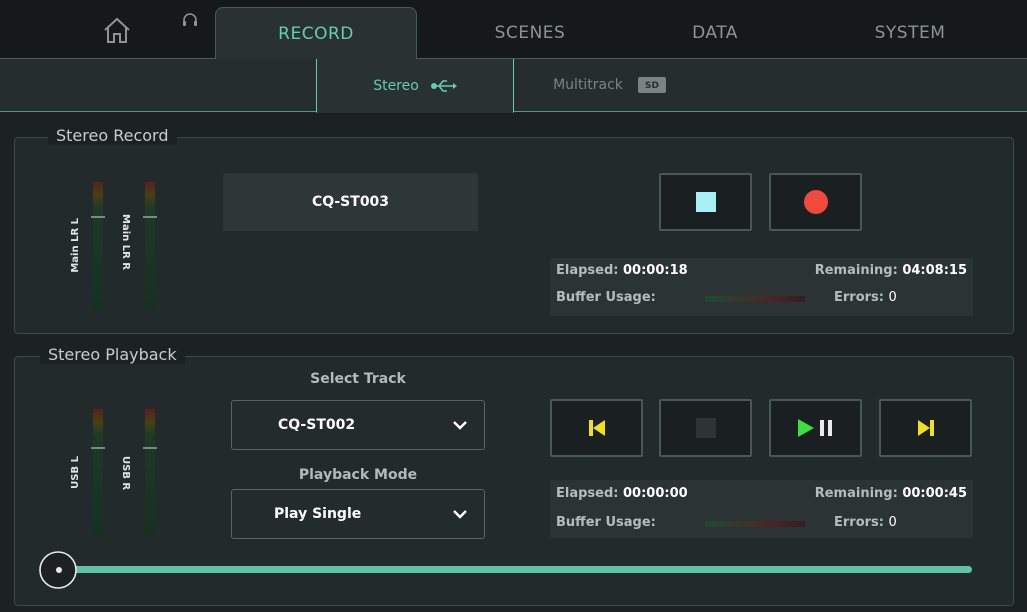  I want to click on meter-label-main-lr-l: Main LR L, so click(75, 245).